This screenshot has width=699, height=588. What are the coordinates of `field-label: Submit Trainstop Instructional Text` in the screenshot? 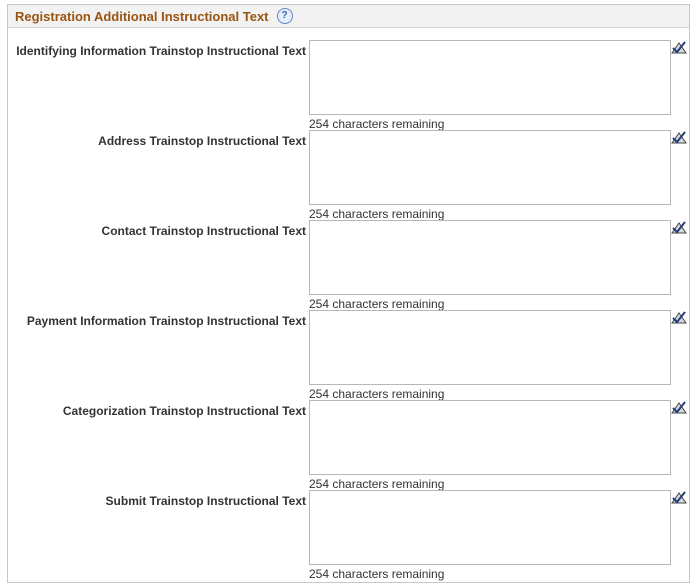 It's located at (205, 501).